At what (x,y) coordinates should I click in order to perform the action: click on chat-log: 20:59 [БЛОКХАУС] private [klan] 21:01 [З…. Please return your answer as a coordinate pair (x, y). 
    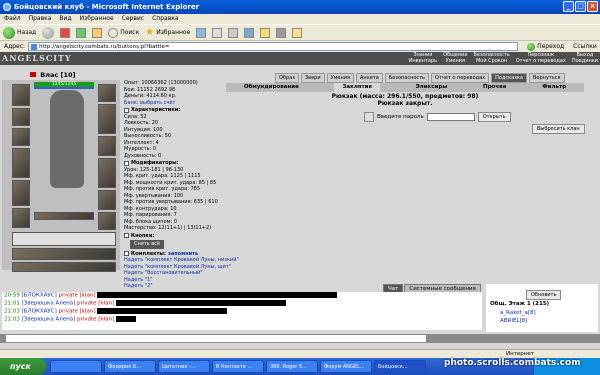
    Looking at the image, I should click on (242, 311).